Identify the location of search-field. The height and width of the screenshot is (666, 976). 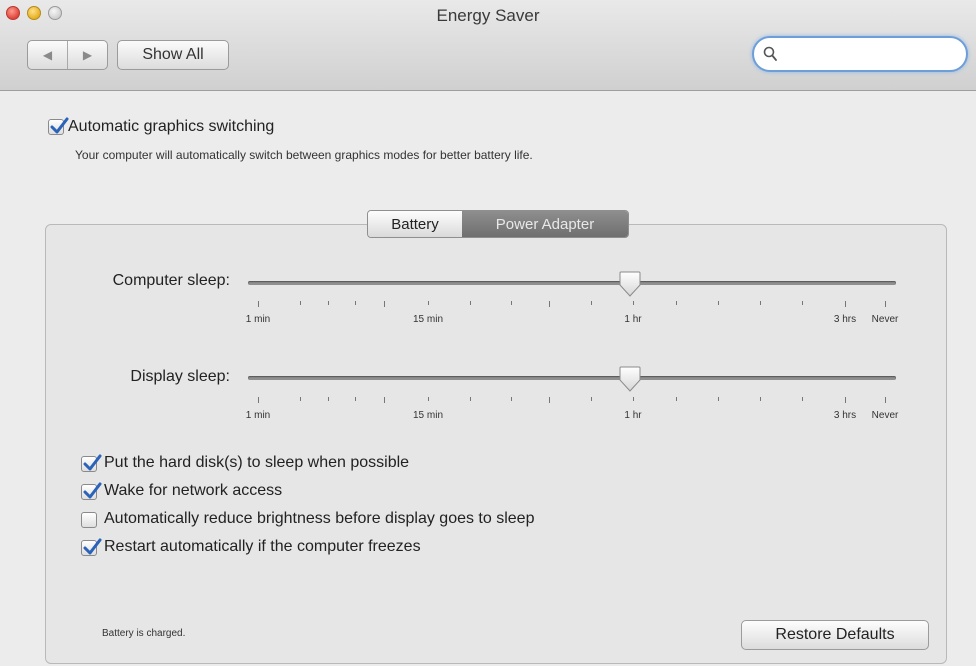
(860, 54).